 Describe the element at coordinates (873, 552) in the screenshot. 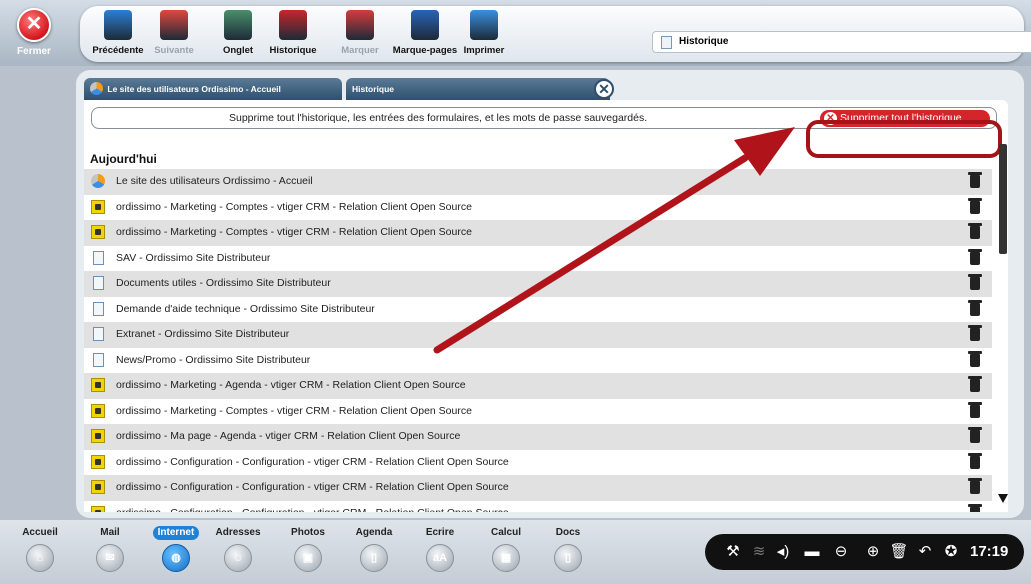

I see `plus-icon: ⊕` at that location.